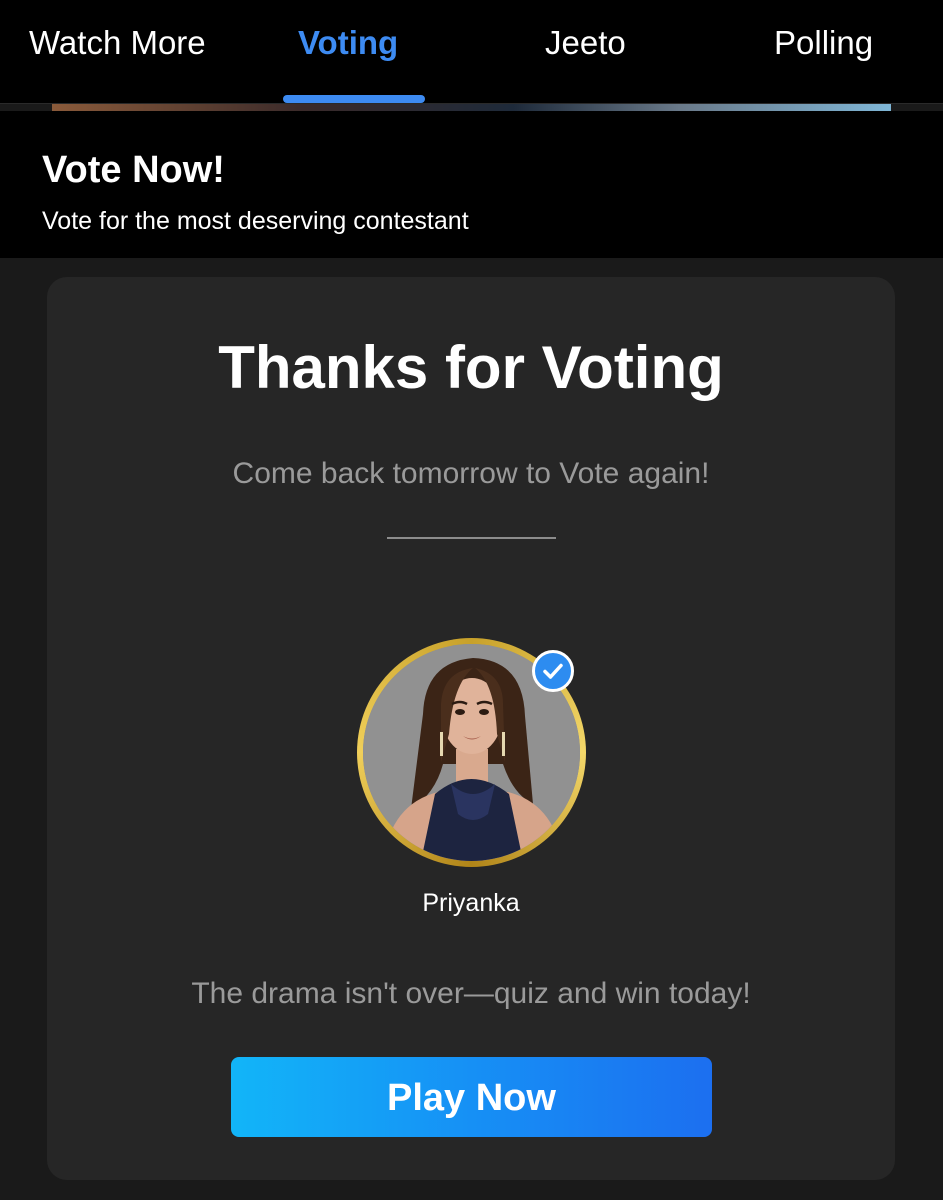  Describe the element at coordinates (471, 1097) in the screenshot. I see `play-now-button: Play Now` at that location.